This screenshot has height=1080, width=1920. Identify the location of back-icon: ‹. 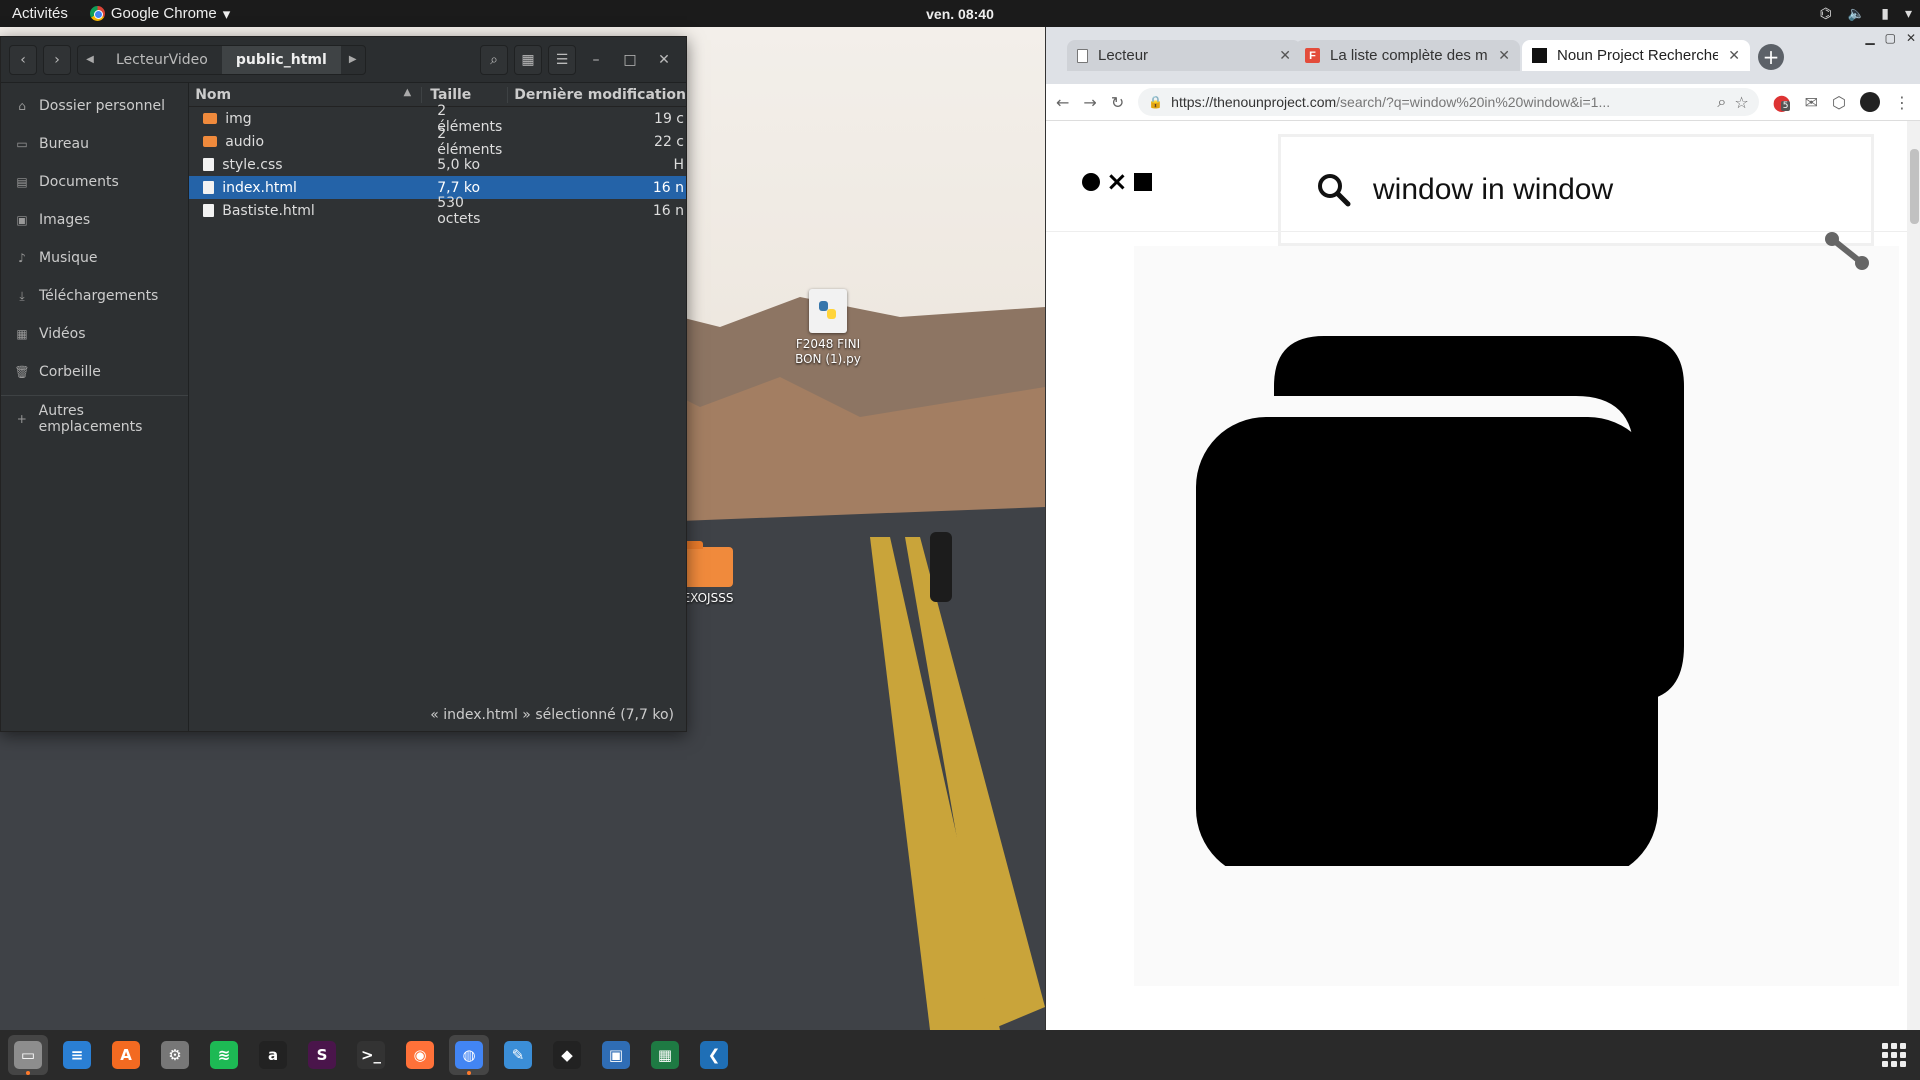
(23, 59).